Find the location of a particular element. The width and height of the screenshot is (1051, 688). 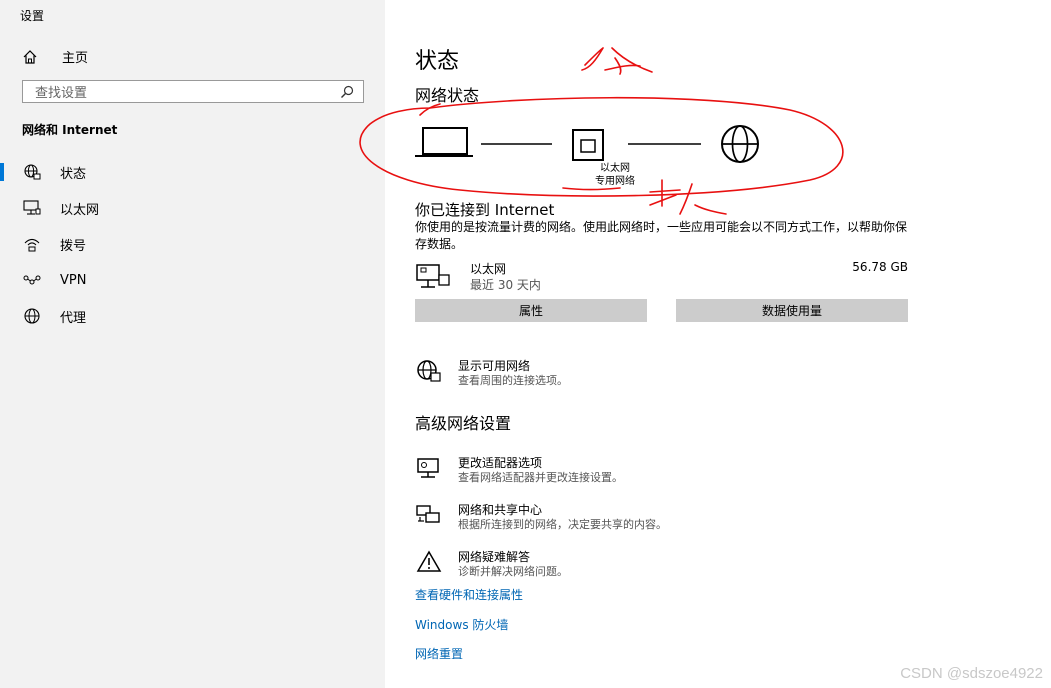

hardware-properties-link: 查看硬件和连接属性 is located at coordinates (469, 594).